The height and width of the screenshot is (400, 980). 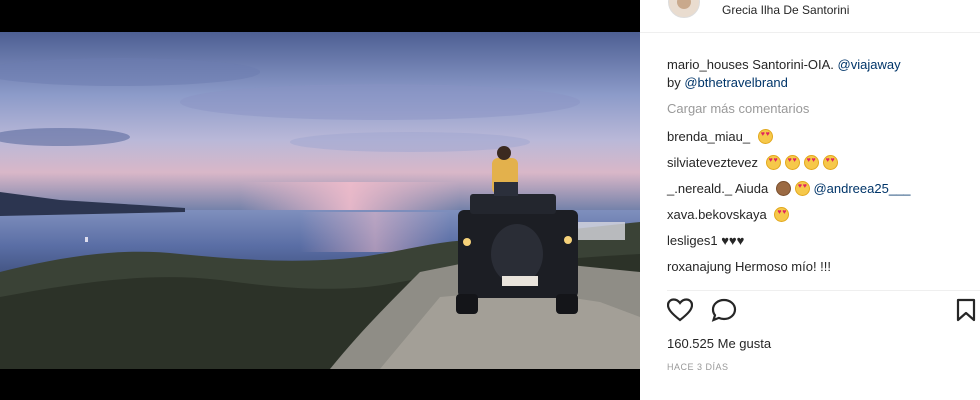 I want to click on comment-username: xava.bekovskaya, so click(x=717, y=214).